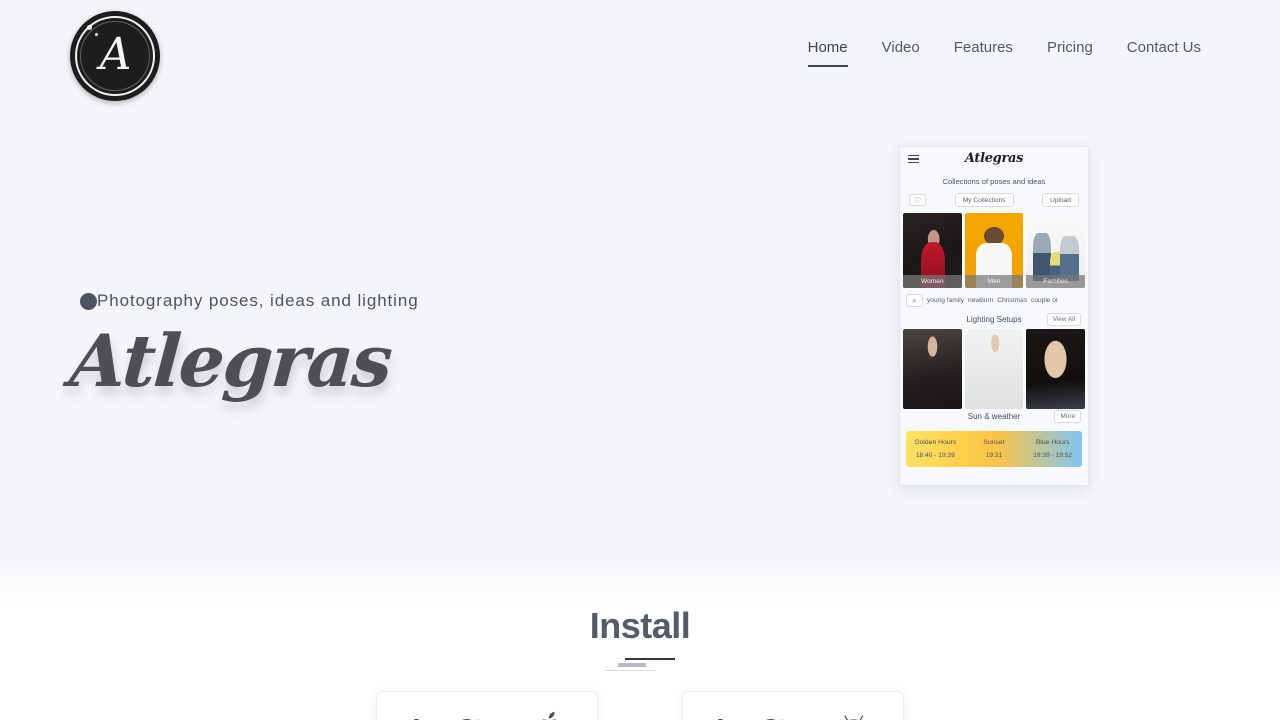  What do you see at coordinates (1012, 300) in the screenshot?
I see `tag-christmas: Christmas` at bounding box center [1012, 300].